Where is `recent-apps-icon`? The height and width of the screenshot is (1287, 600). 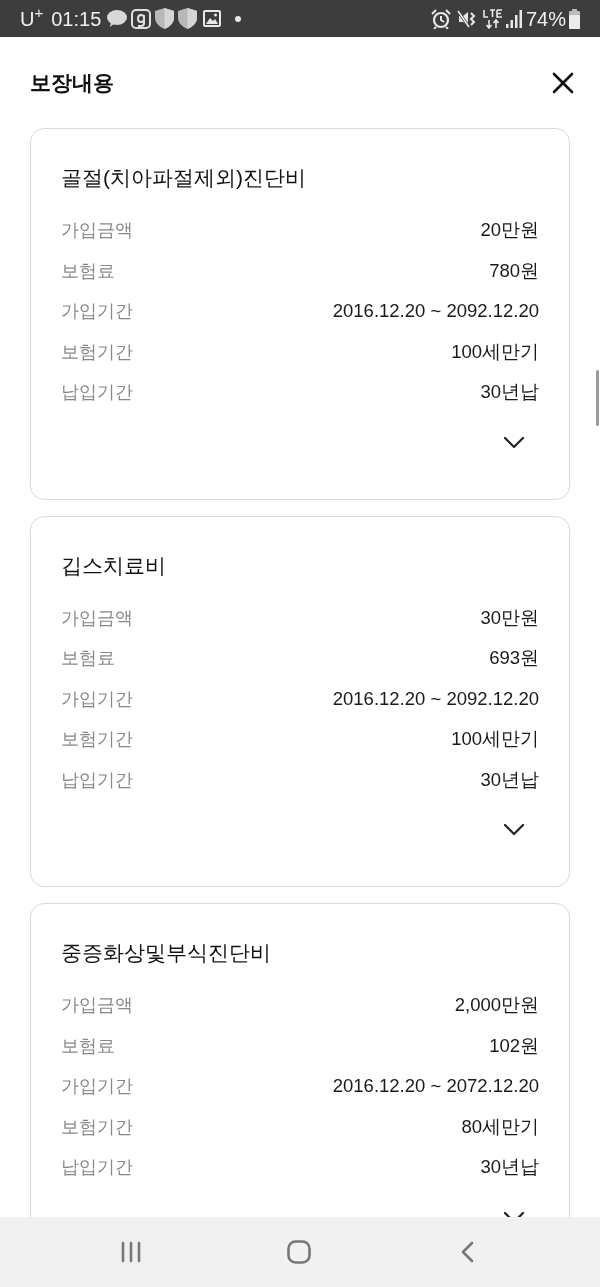 recent-apps-icon is located at coordinates (131, 1252).